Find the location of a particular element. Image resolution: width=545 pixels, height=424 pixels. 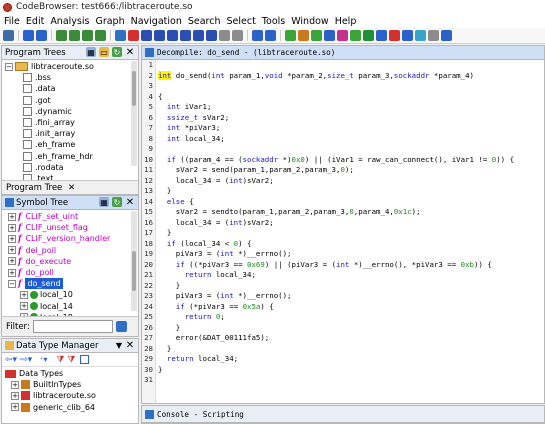

d-icon is located at coordinates (159, 35).